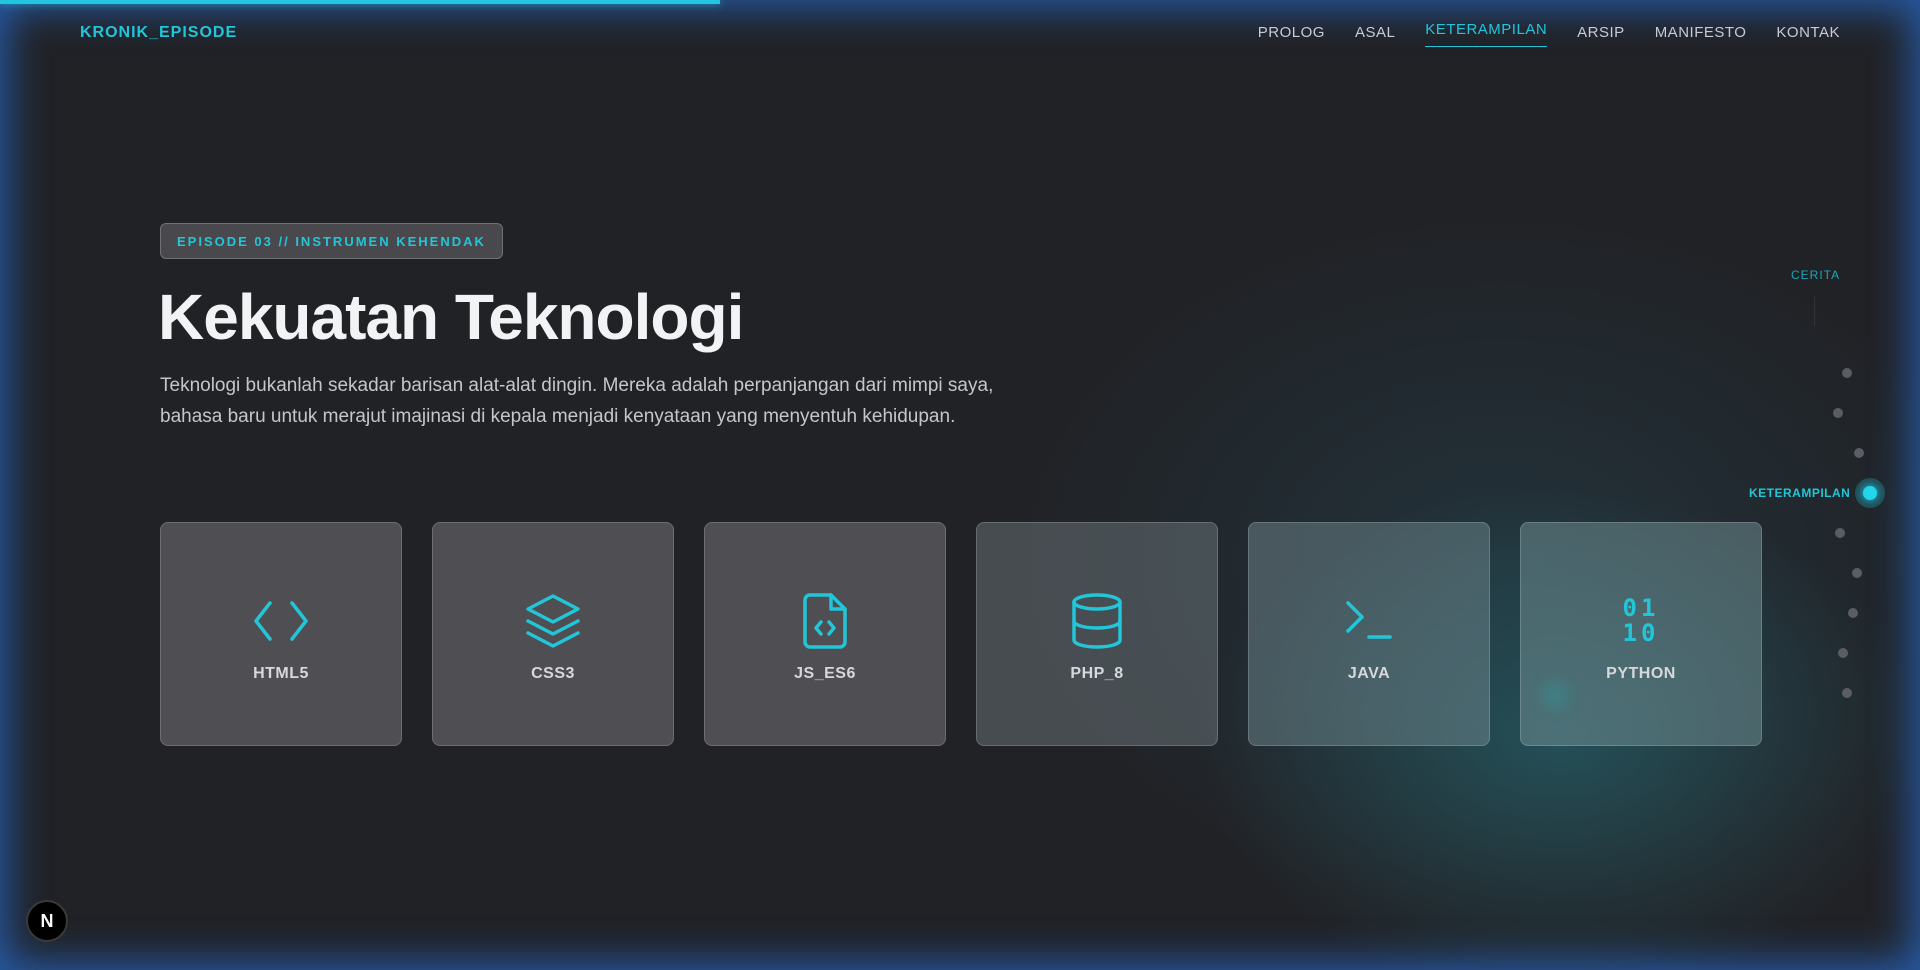 This screenshot has width=1920, height=970. Describe the element at coordinates (1555, 695) in the screenshot. I see `cursor-glow` at that location.